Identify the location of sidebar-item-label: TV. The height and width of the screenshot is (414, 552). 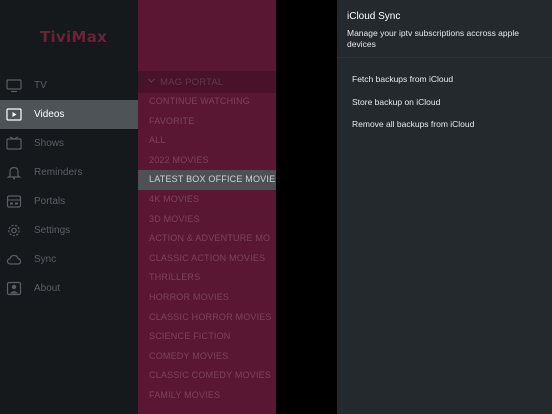
(40, 85).